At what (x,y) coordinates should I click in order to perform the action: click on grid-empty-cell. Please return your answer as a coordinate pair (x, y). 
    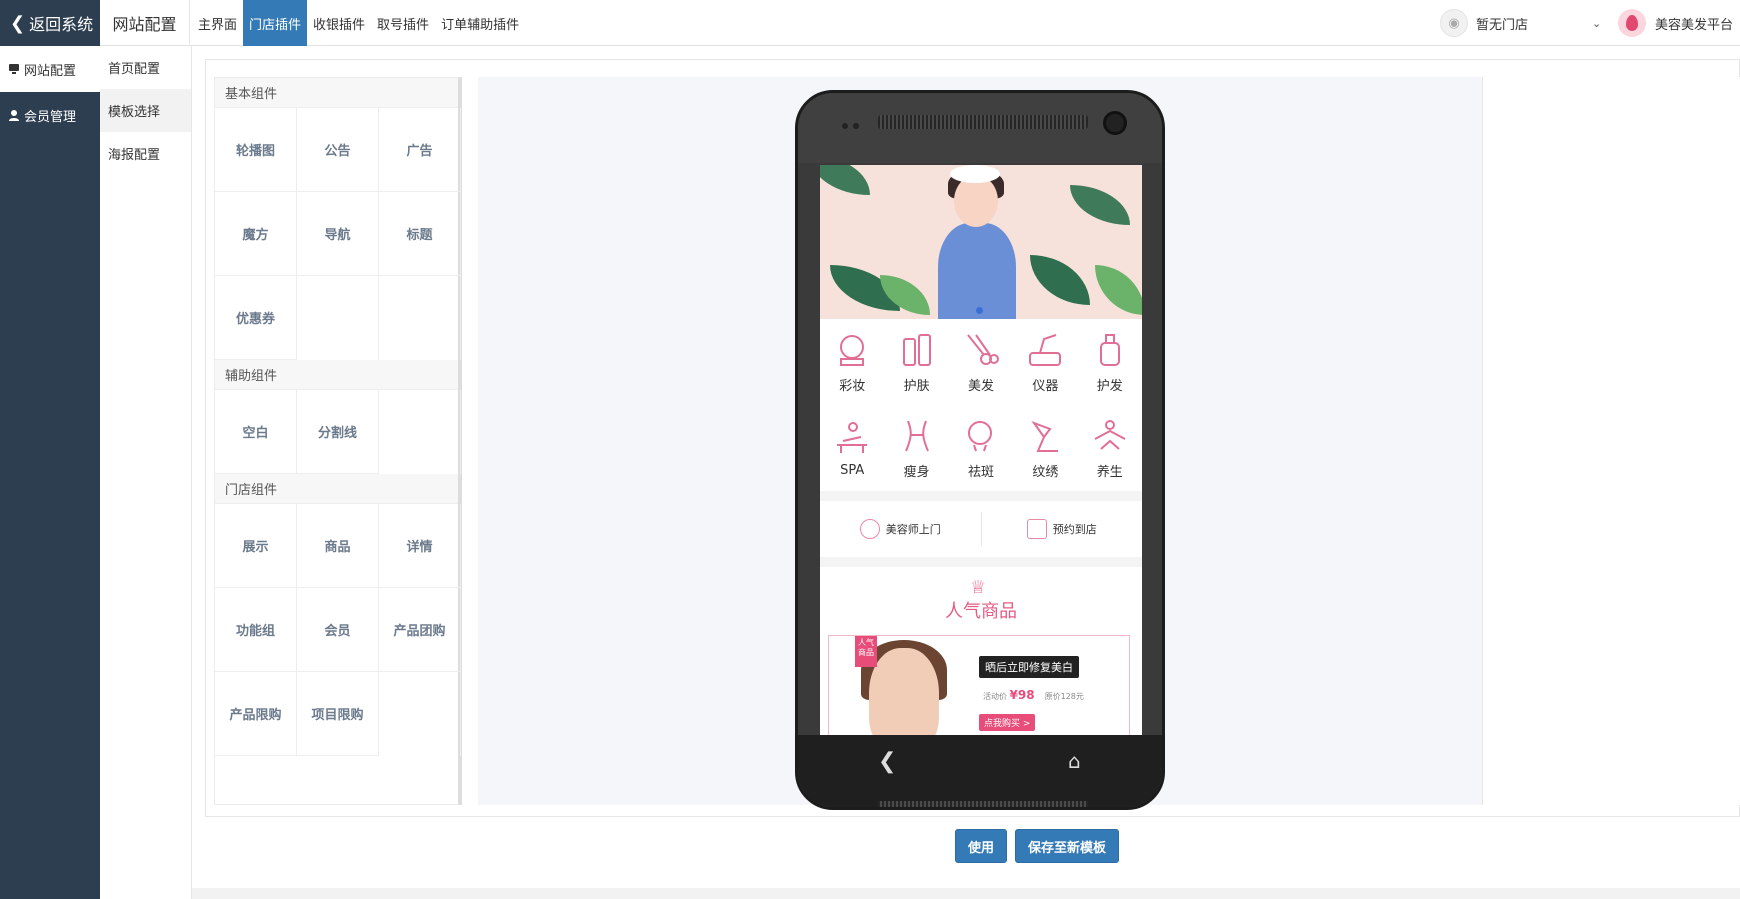
    Looking at the image, I should click on (420, 432).